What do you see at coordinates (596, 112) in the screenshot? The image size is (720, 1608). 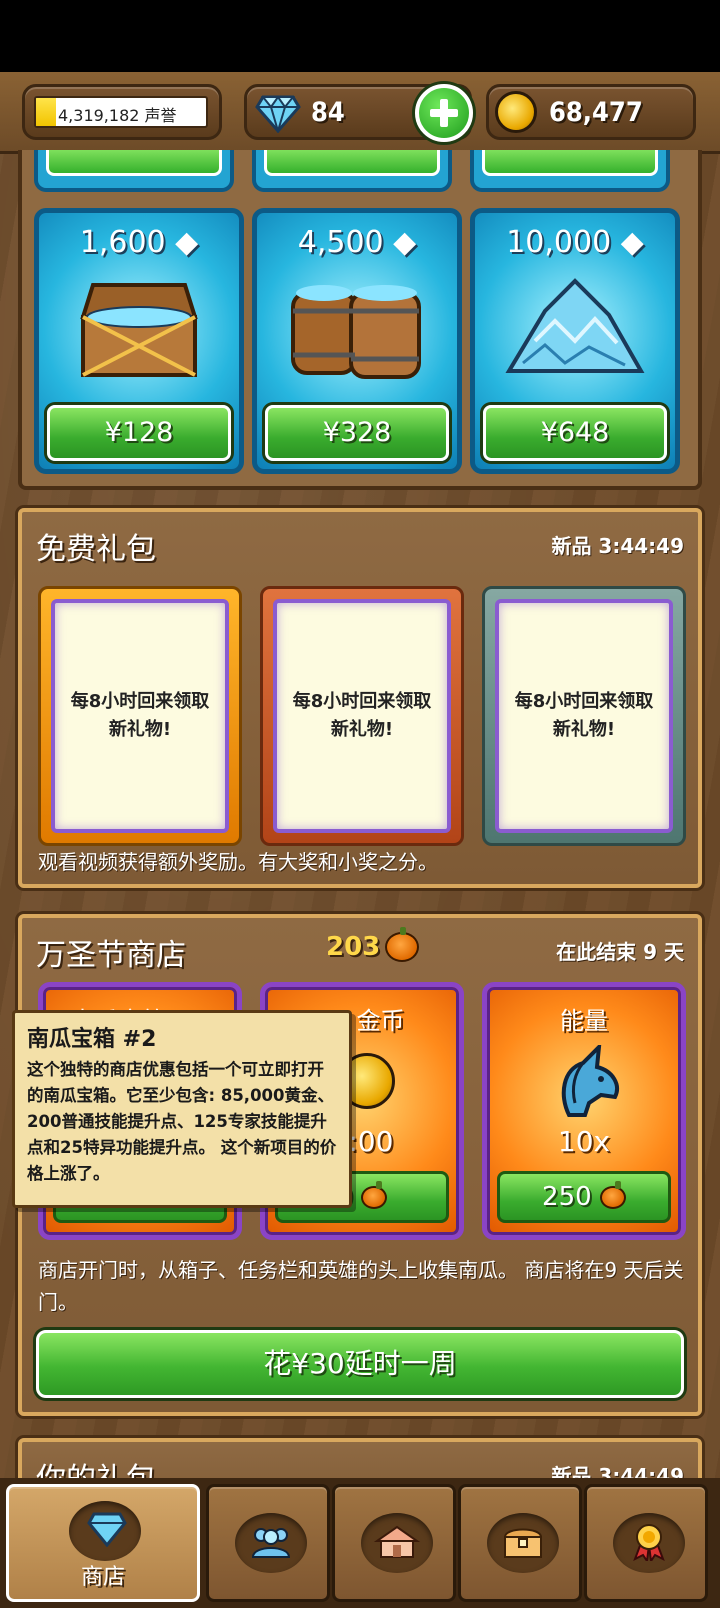 I see `gold-count: 68,477` at bounding box center [596, 112].